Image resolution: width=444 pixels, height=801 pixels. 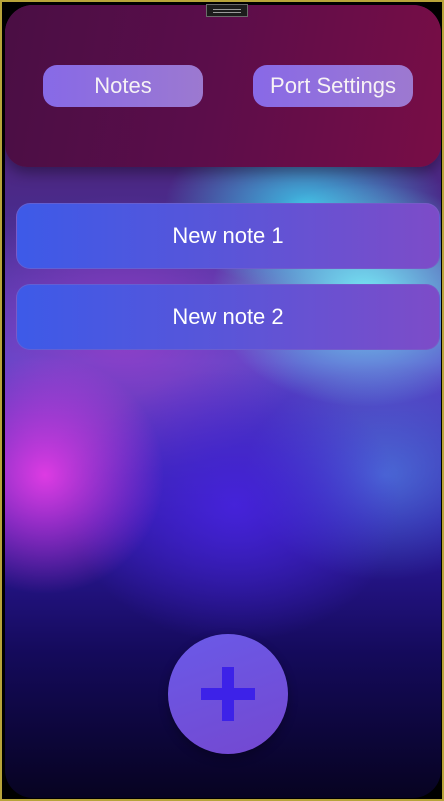 I want to click on note-item: New note 2, so click(x=228, y=317).